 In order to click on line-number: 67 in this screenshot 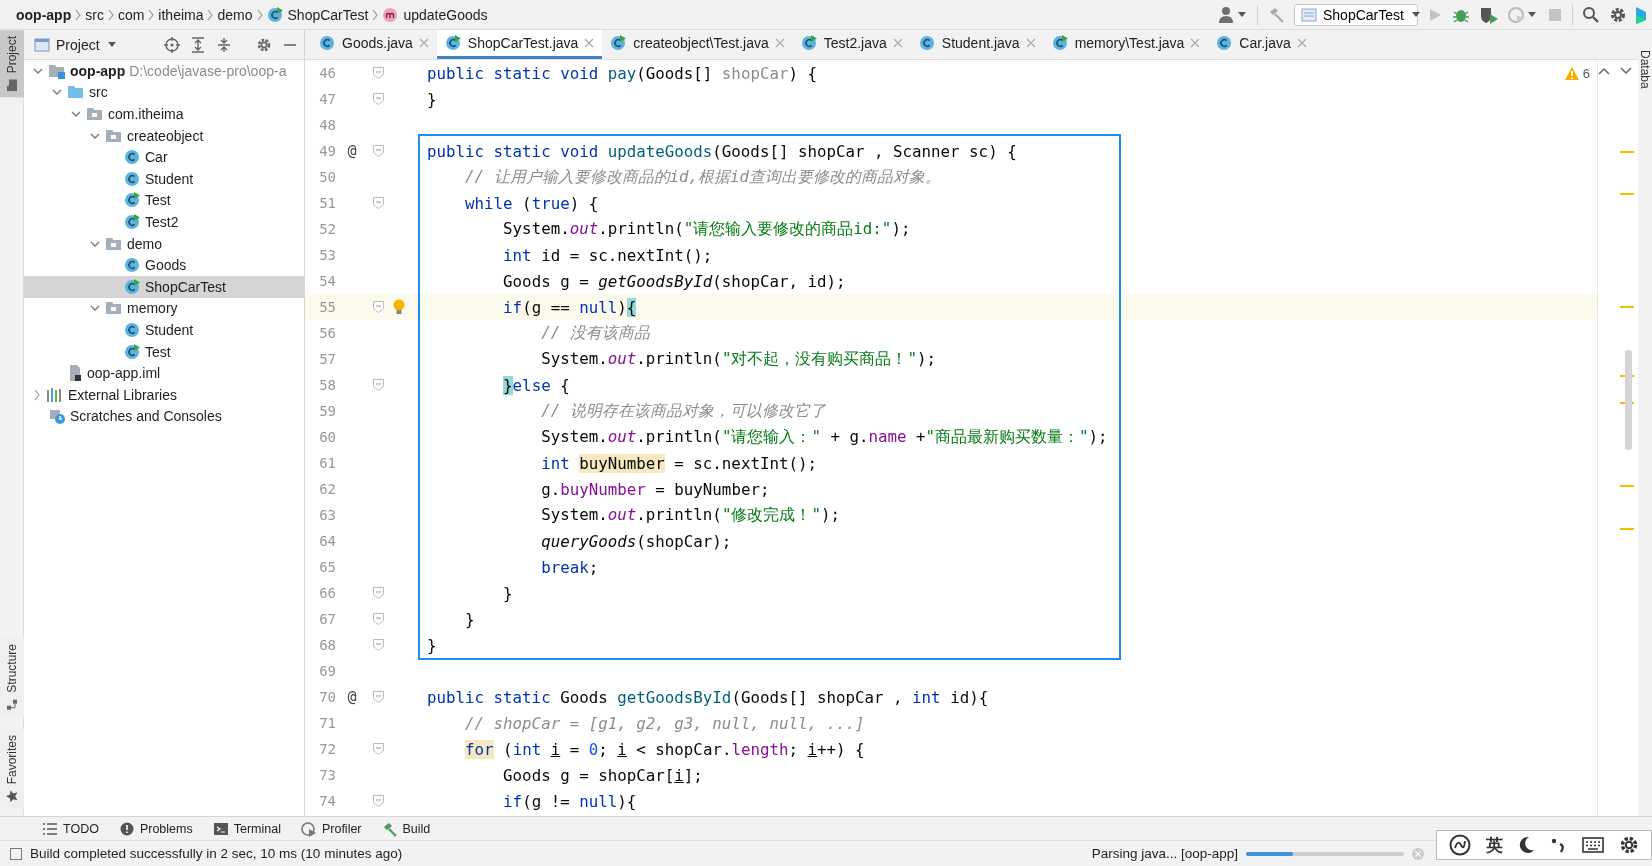, I will do `click(327, 619)`.